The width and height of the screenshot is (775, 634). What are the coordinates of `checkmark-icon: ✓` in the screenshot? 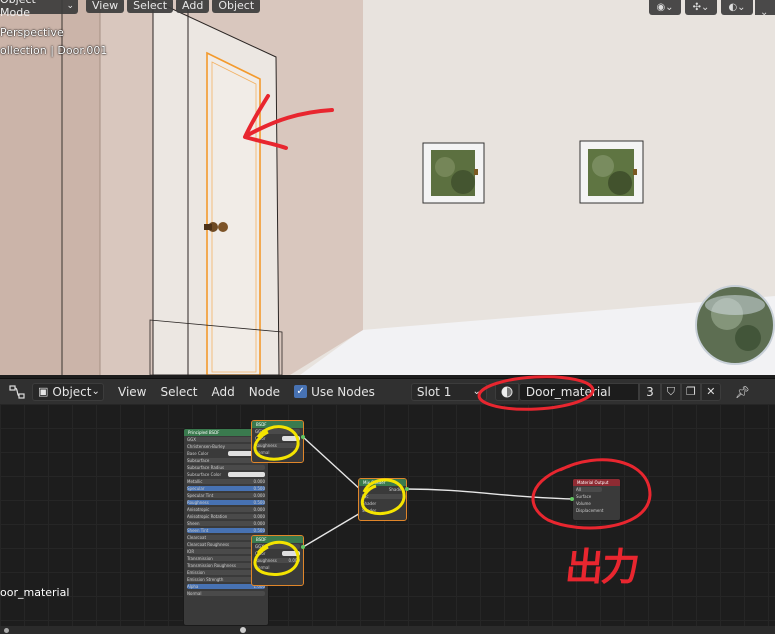 It's located at (301, 391).